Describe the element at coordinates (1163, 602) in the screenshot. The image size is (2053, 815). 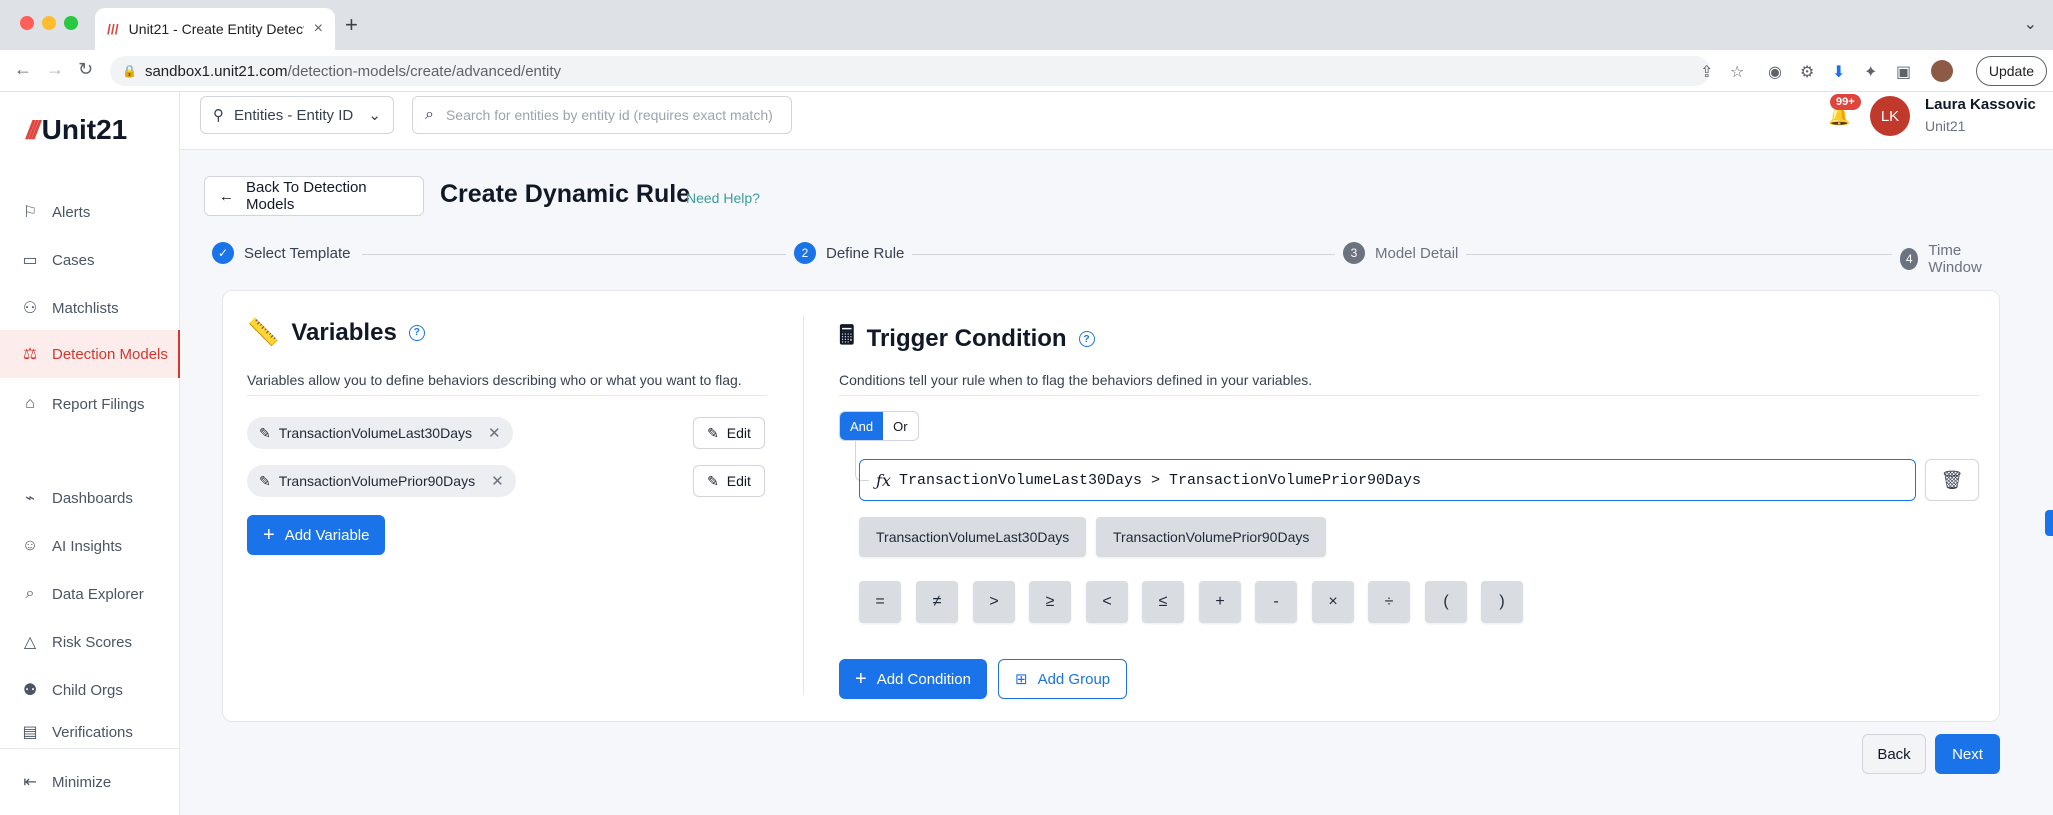
I see `operator-less-equal-button: ≤` at that location.